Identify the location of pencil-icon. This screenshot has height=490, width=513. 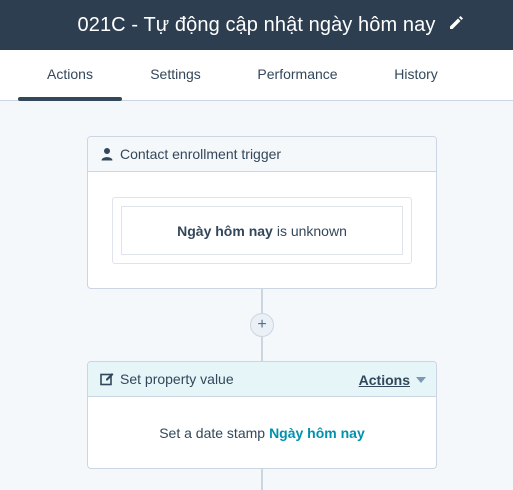
(456, 22).